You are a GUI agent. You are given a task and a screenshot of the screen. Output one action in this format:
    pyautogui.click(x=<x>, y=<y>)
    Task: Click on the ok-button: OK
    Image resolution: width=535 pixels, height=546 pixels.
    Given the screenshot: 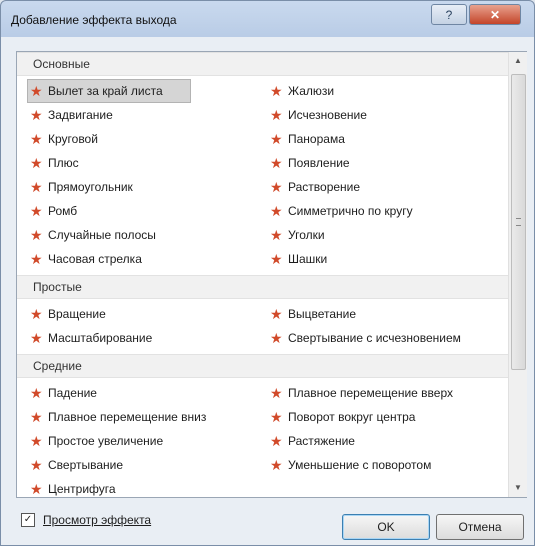 What is the action you would take?
    pyautogui.click(x=386, y=527)
    